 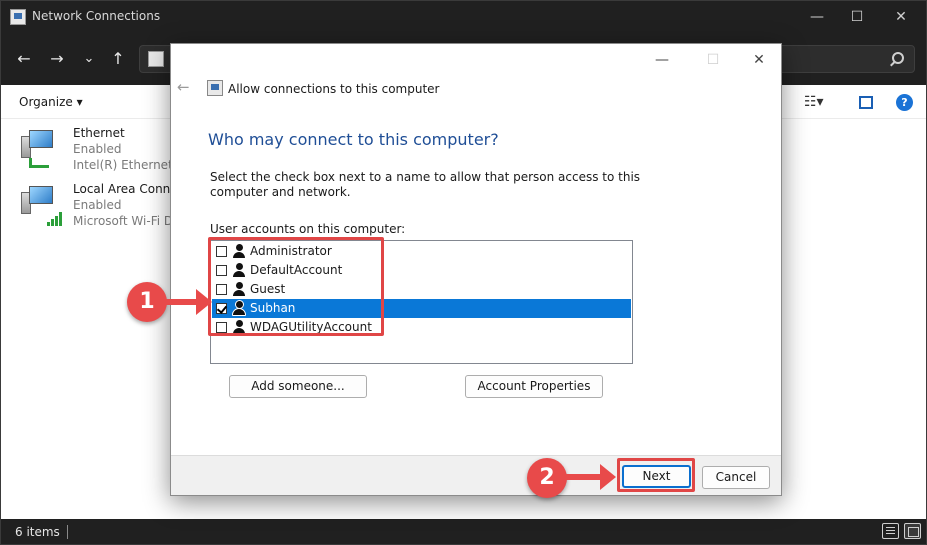 What do you see at coordinates (96, 16) in the screenshot?
I see `explorer-title: Network Connections` at bounding box center [96, 16].